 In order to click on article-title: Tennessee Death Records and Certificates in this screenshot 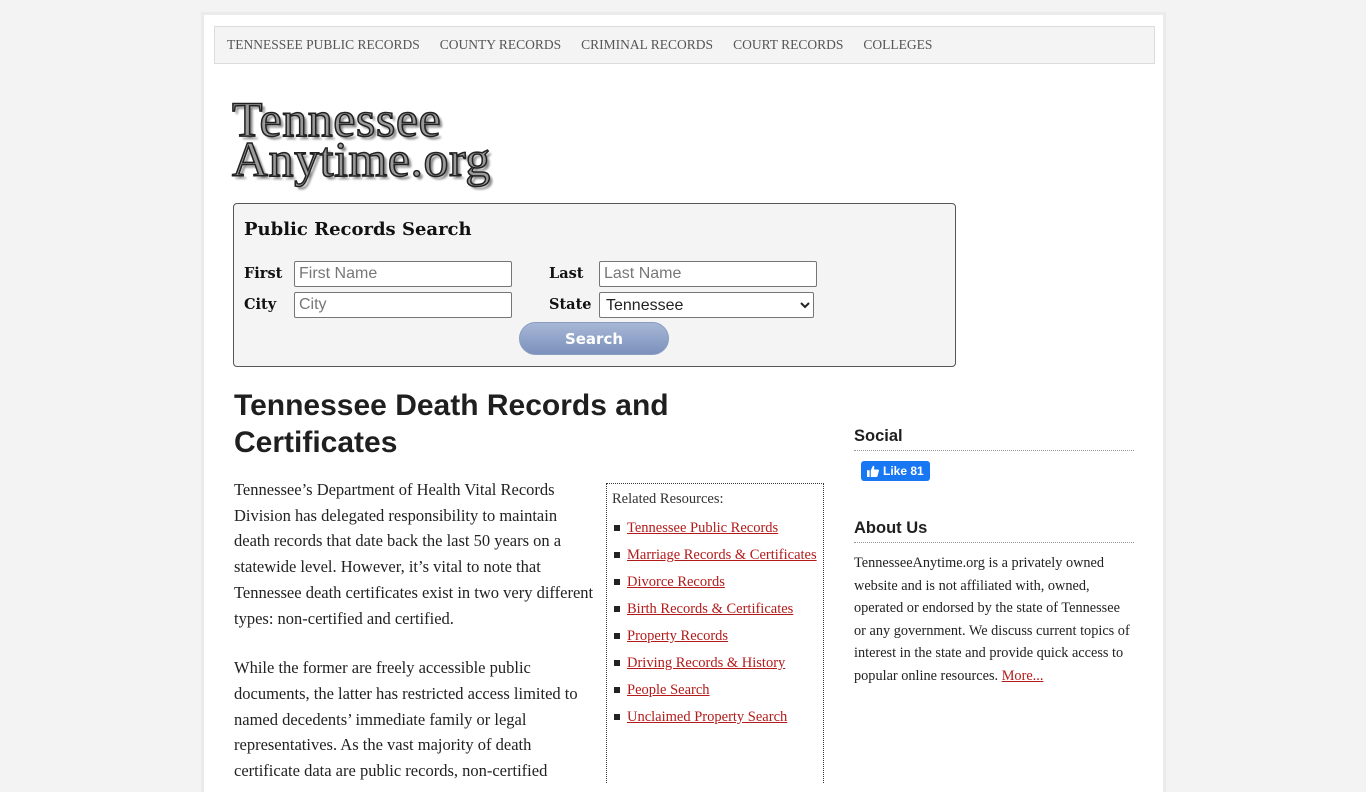, I will do `click(451, 424)`.